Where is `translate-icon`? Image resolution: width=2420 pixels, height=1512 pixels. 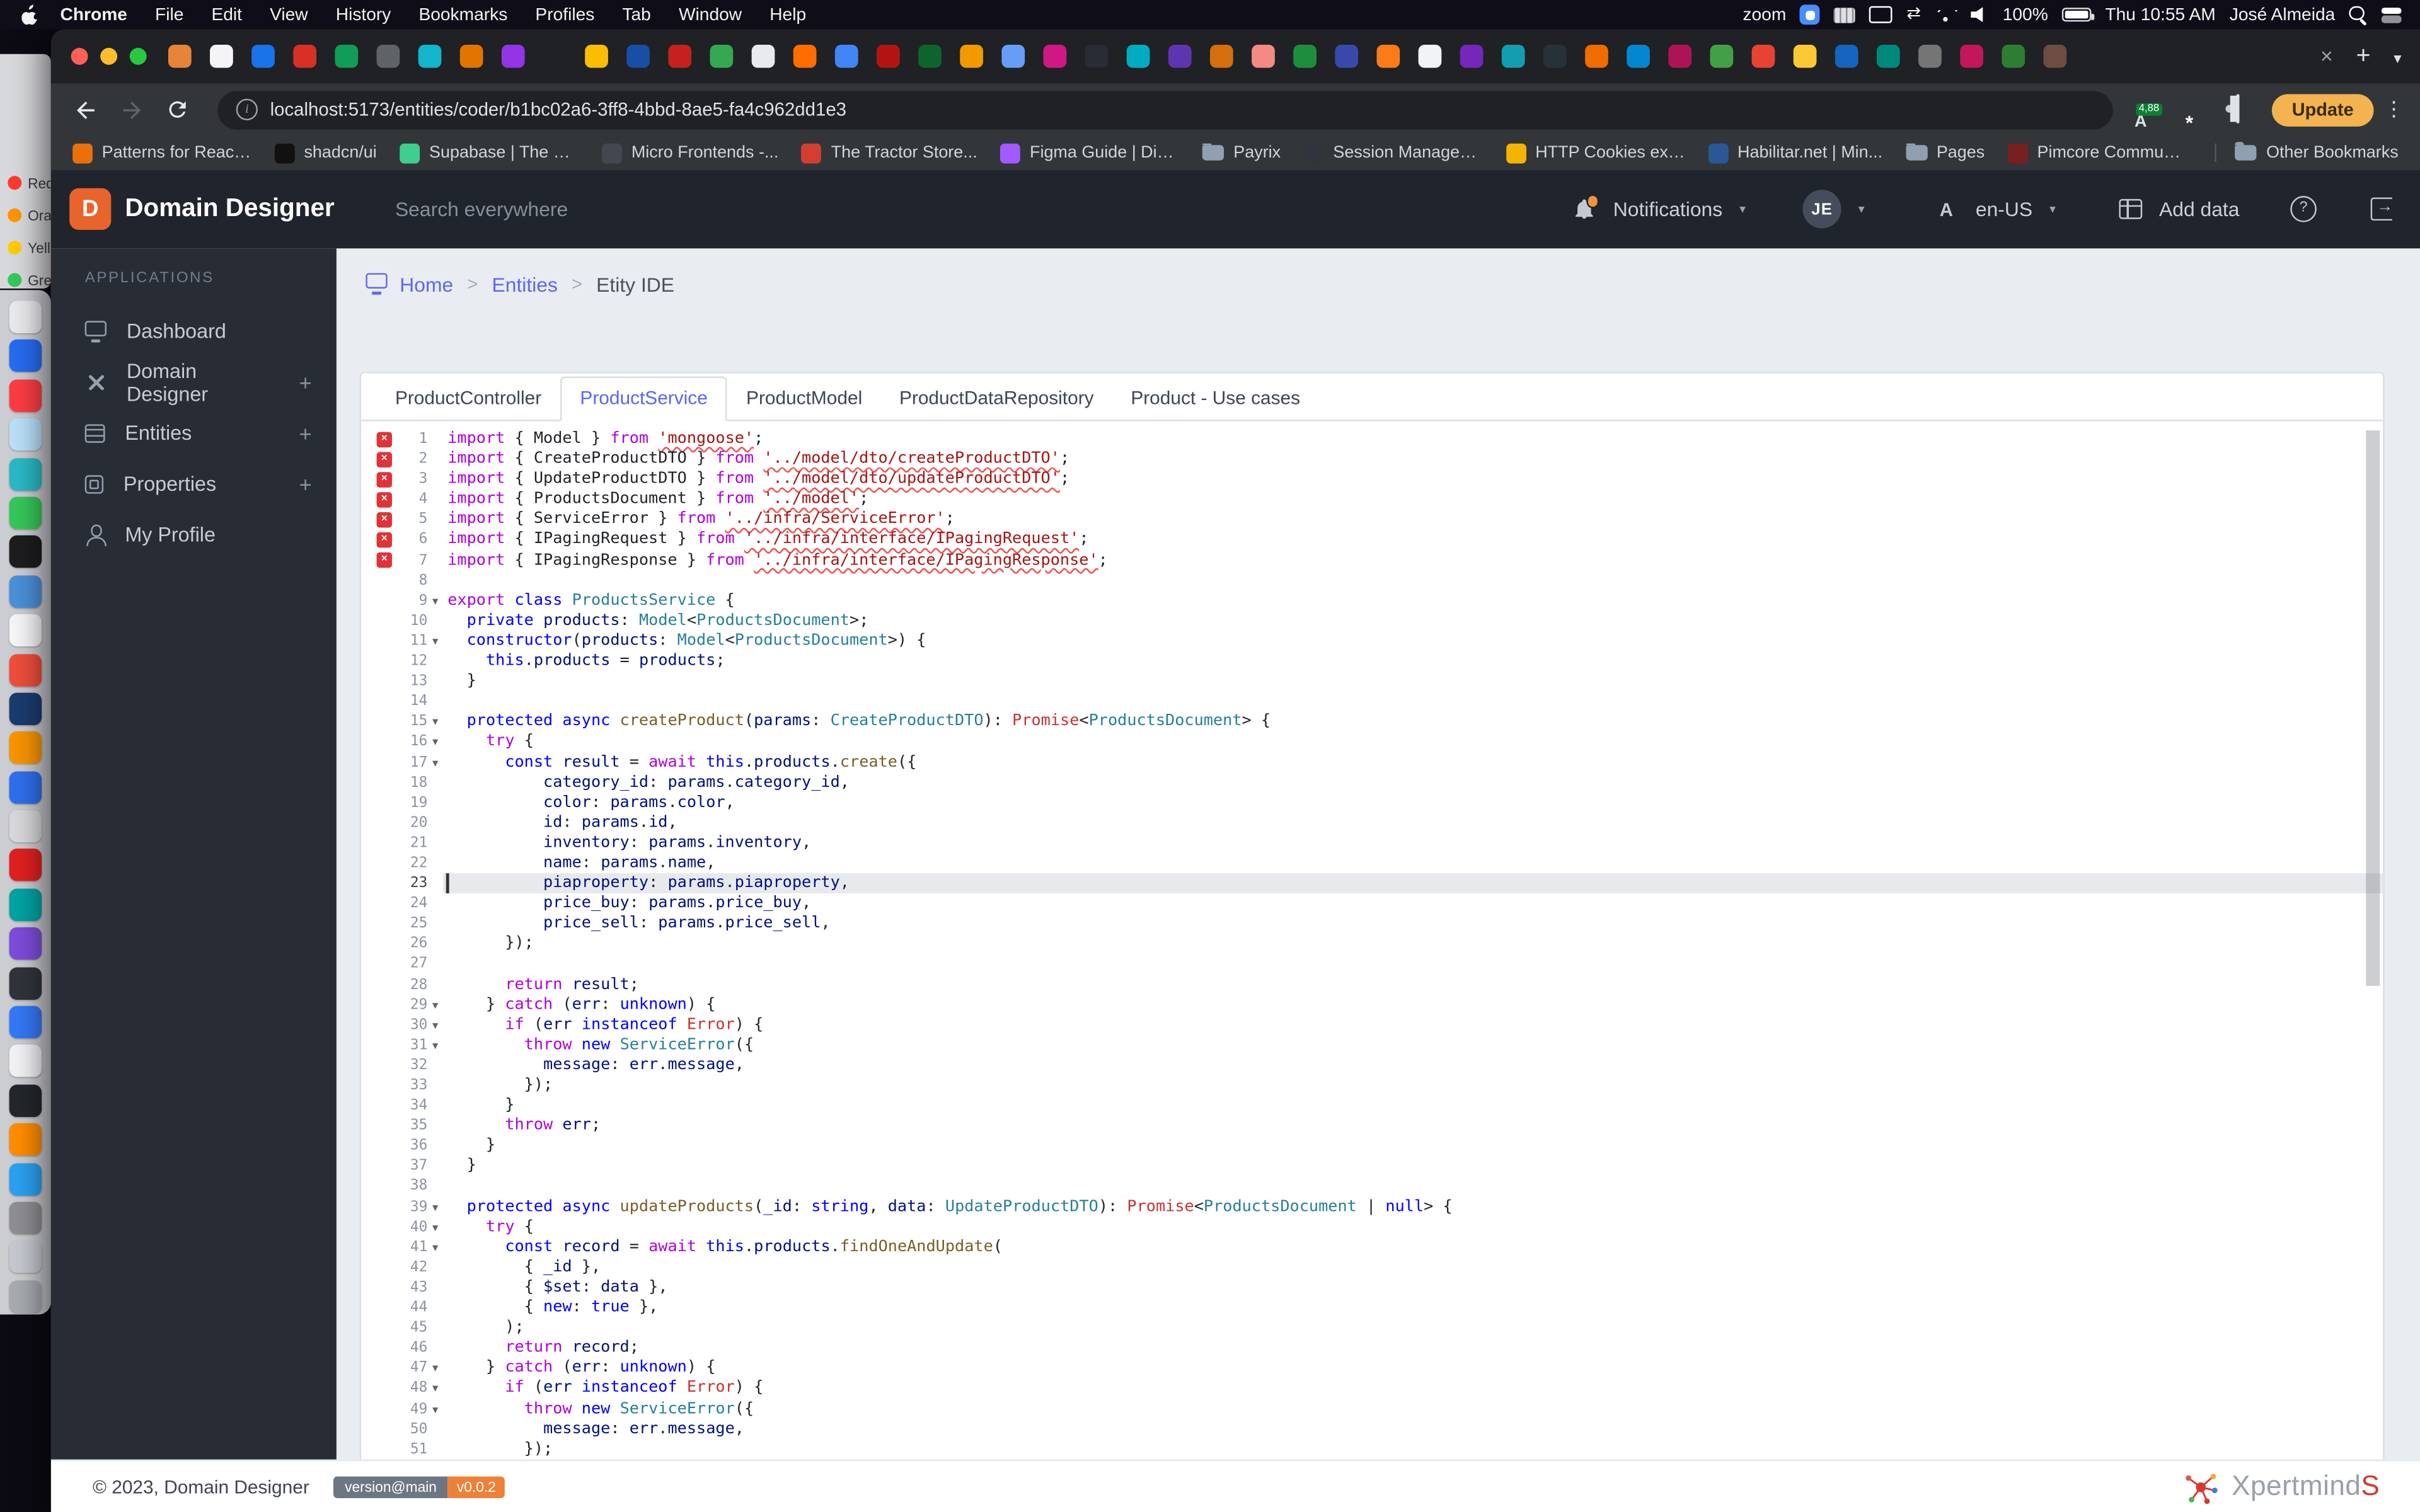 translate-icon is located at coordinates (1946, 209).